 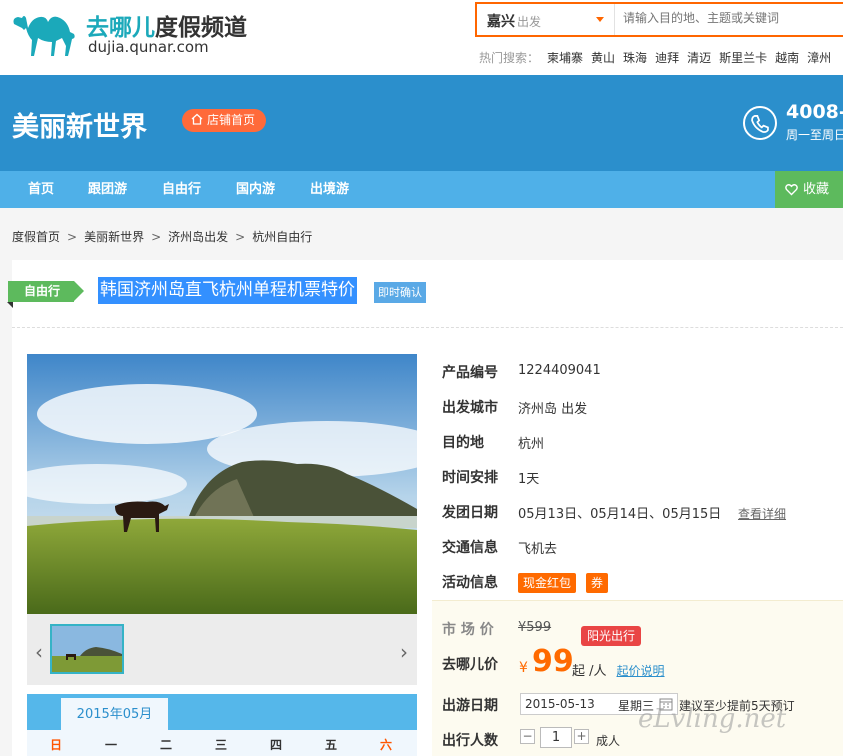 What do you see at coordinates (699, 58) in the screenshot?
I see `hot-search-item: 清迈` at bounding box center [699, 58].